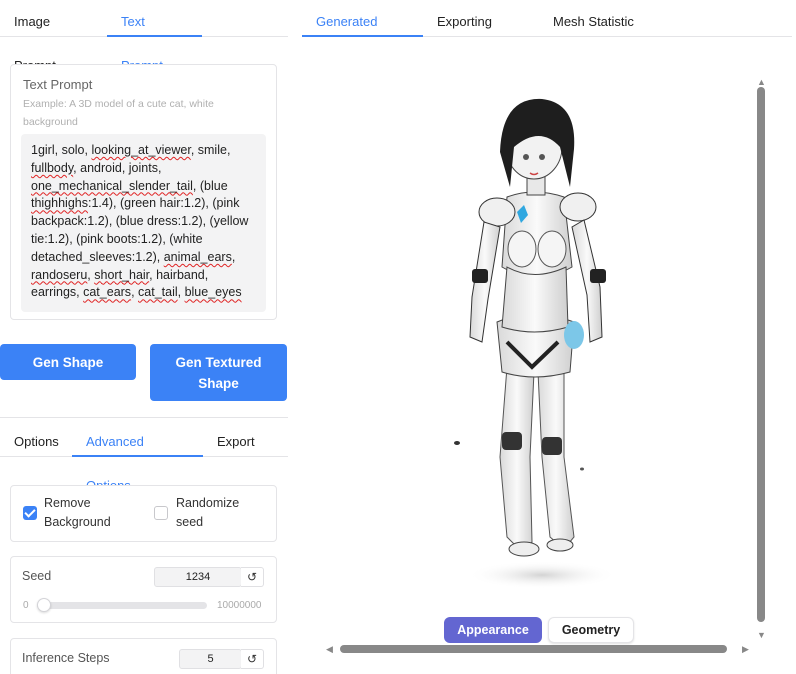  What do you see at coordinates (68, 362) in the screenshot?
I see `gen-shape-button: Gen Shape` at bounding box center [68, 362].